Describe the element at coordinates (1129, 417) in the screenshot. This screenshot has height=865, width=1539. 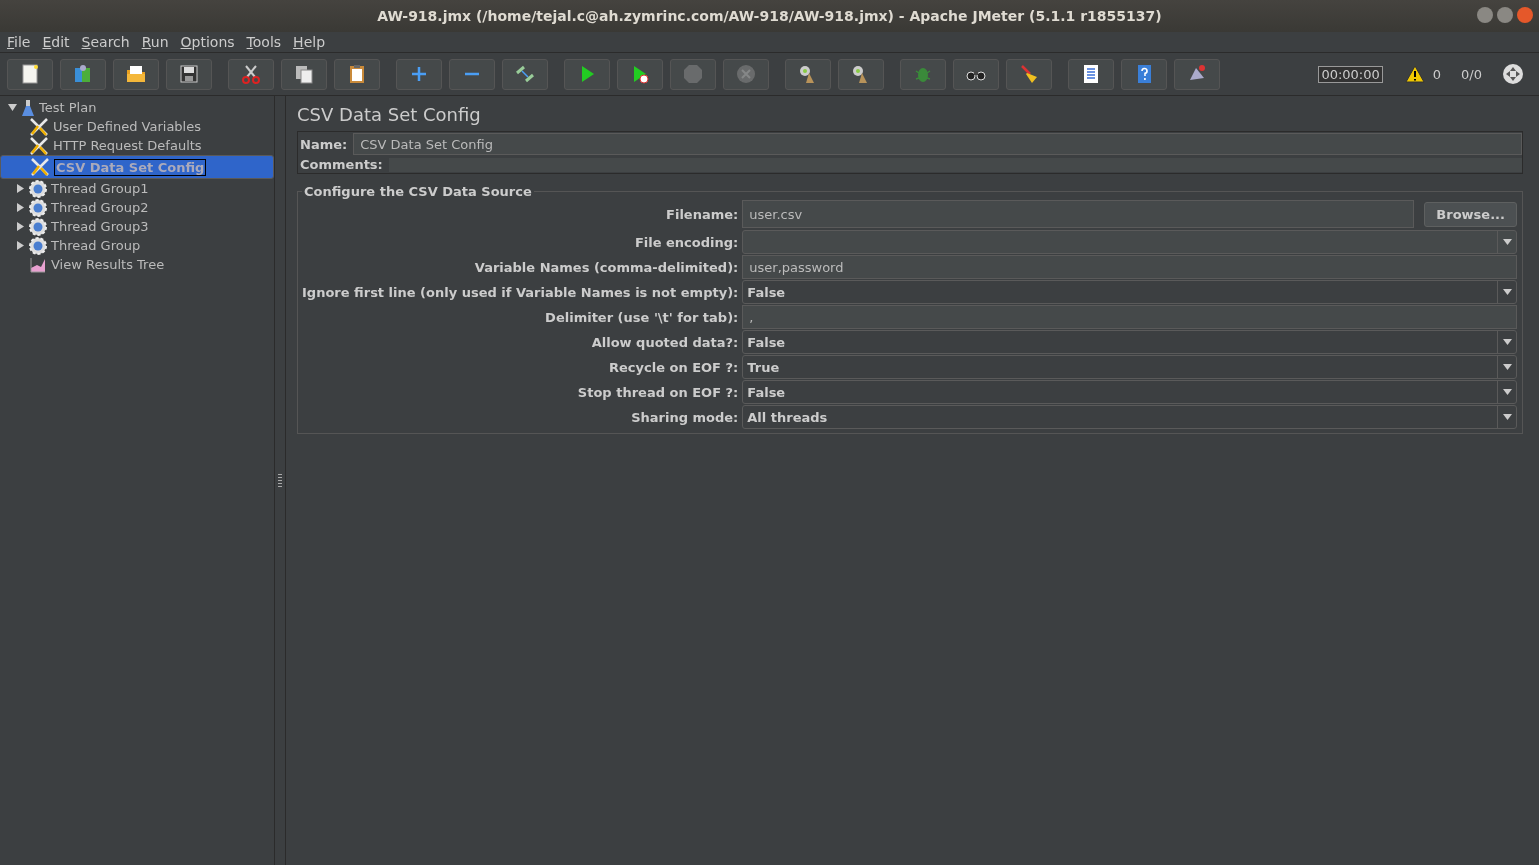
I see `dropdown: All threads` at that location.